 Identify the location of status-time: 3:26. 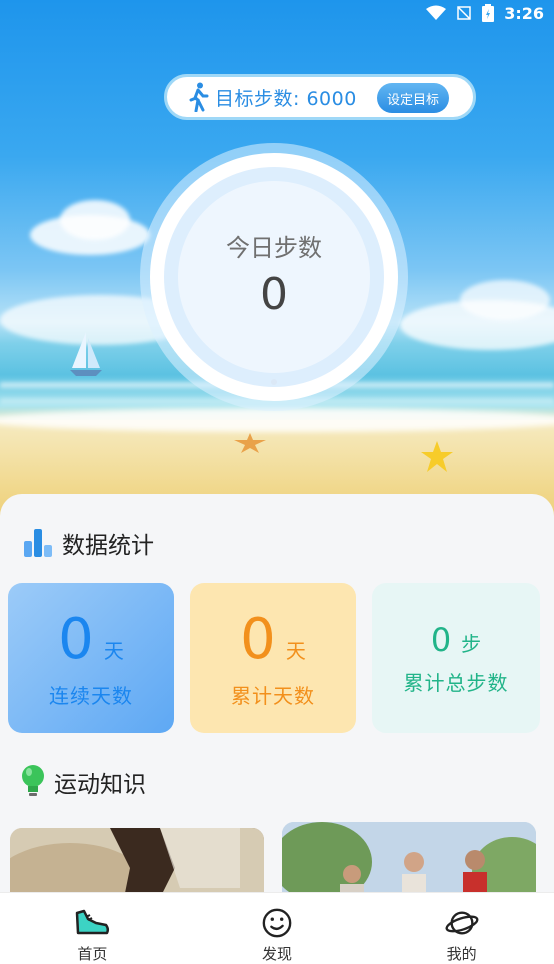
(524, 13).